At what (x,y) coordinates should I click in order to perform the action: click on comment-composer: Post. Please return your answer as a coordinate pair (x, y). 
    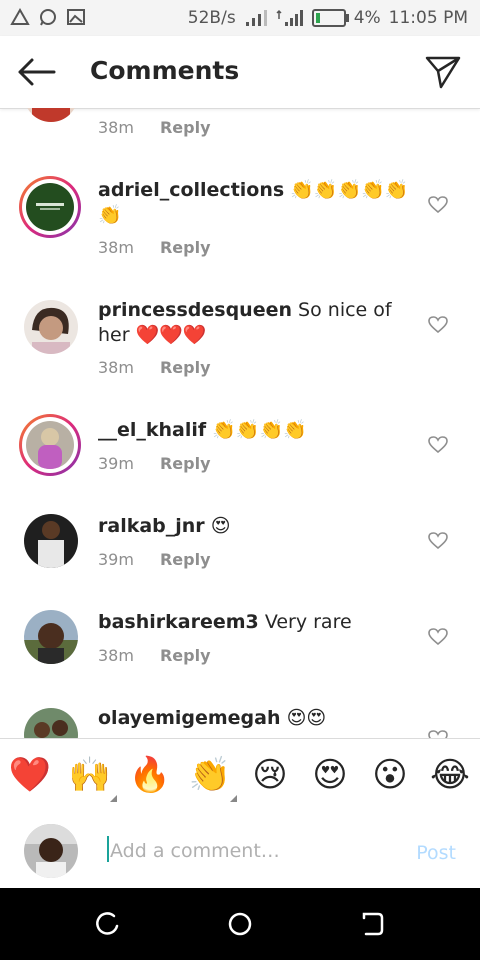
    Looking at the image, I should click on (240, 850).